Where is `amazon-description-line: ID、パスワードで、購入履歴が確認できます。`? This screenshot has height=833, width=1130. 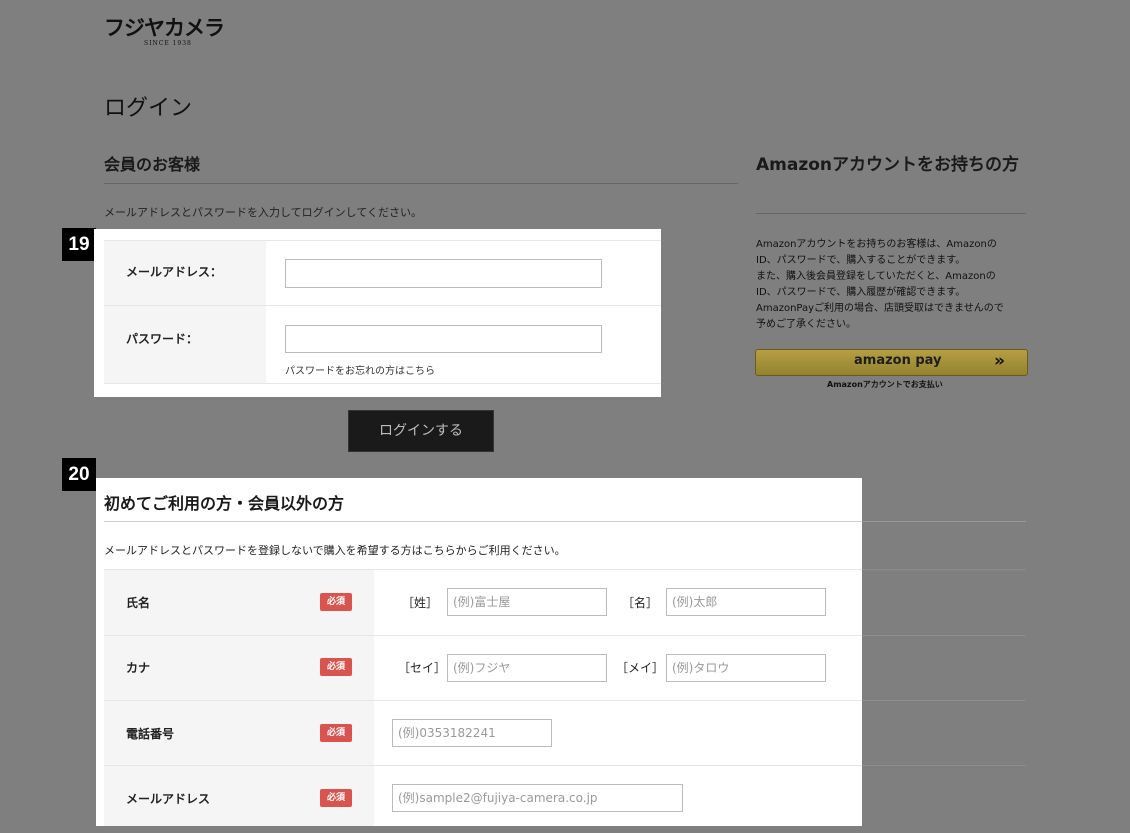 amazon-description-line: ID、パスワードで、購入履歴が確認できます。 is located at coordinates (861, 292).